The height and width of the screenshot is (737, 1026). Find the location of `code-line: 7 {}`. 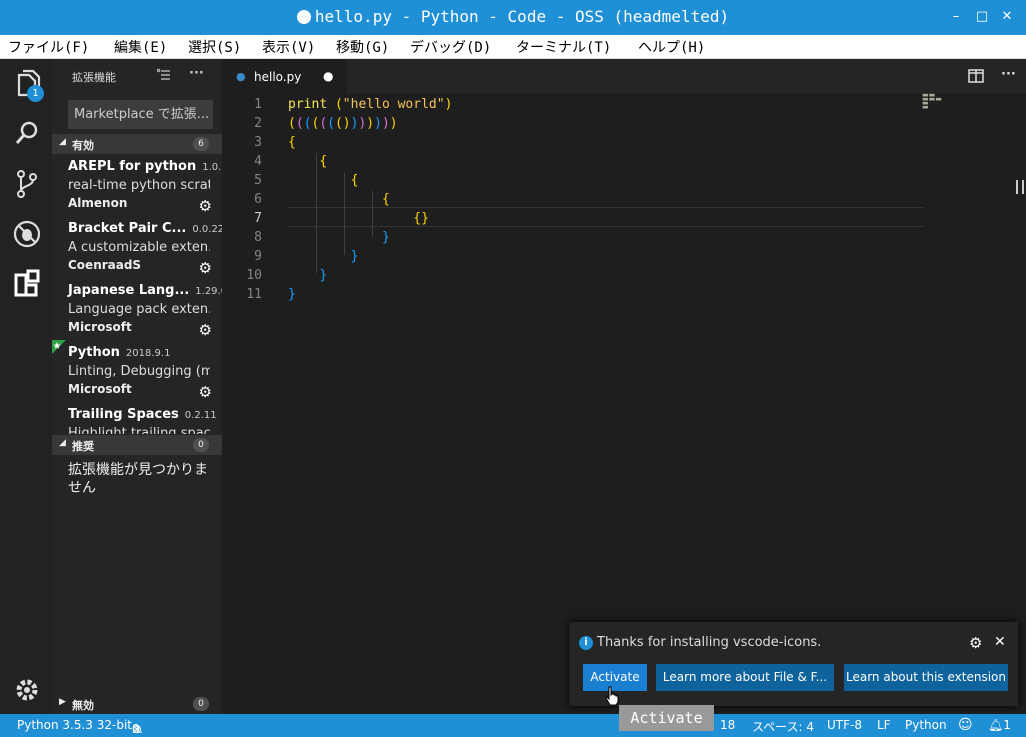

code-line: 7 {} is located at coordinates (572, 218).